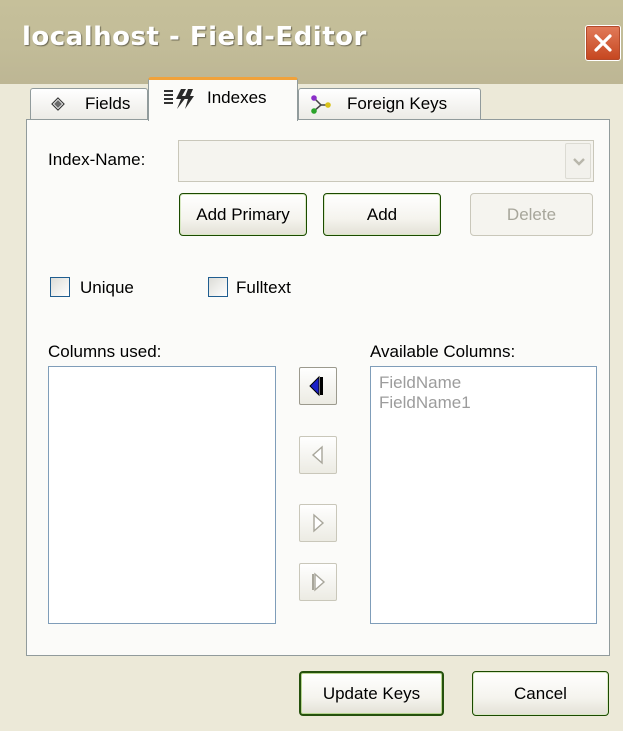 The image size is (623, 731). I want to click on add-button: Add, so click(382, 214).